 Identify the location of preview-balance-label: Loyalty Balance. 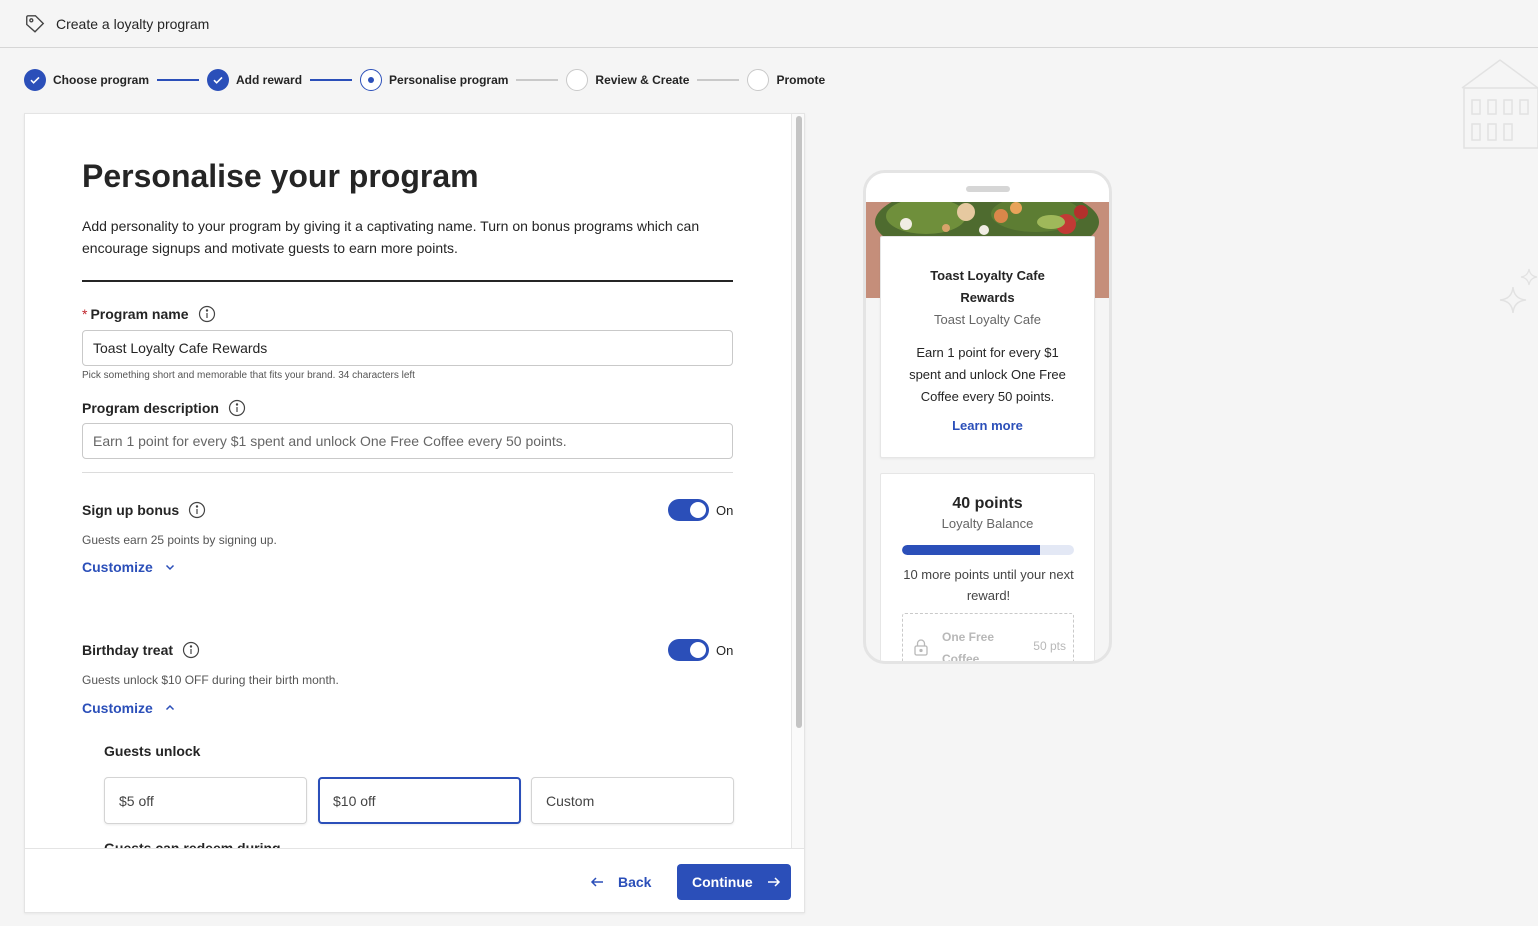
(987, 523).